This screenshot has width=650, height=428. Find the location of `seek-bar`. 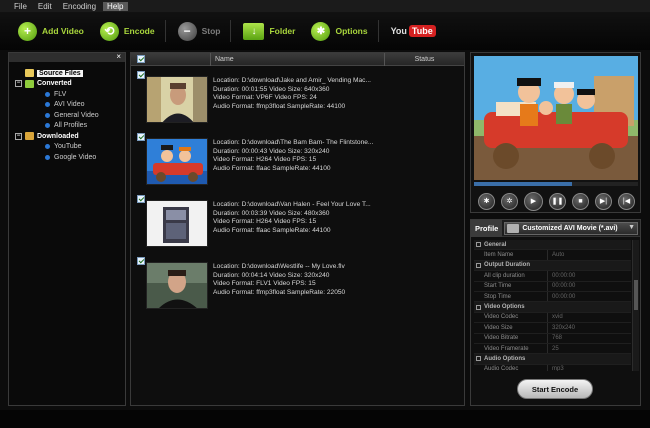

seek-bar is located at coordinates (556, 184).